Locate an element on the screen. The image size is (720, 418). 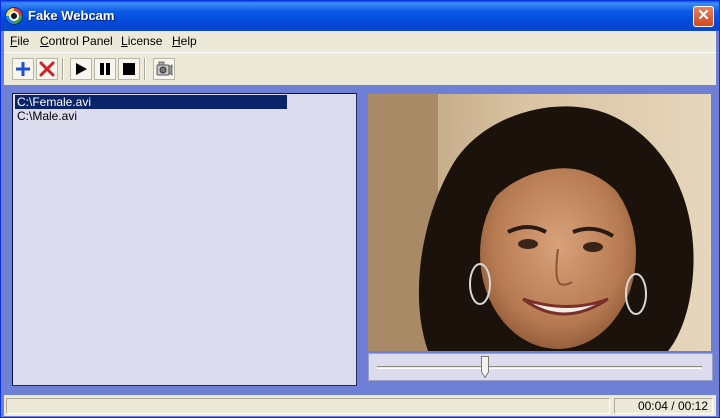
seek-thumb is located at coordinates (485, 367).